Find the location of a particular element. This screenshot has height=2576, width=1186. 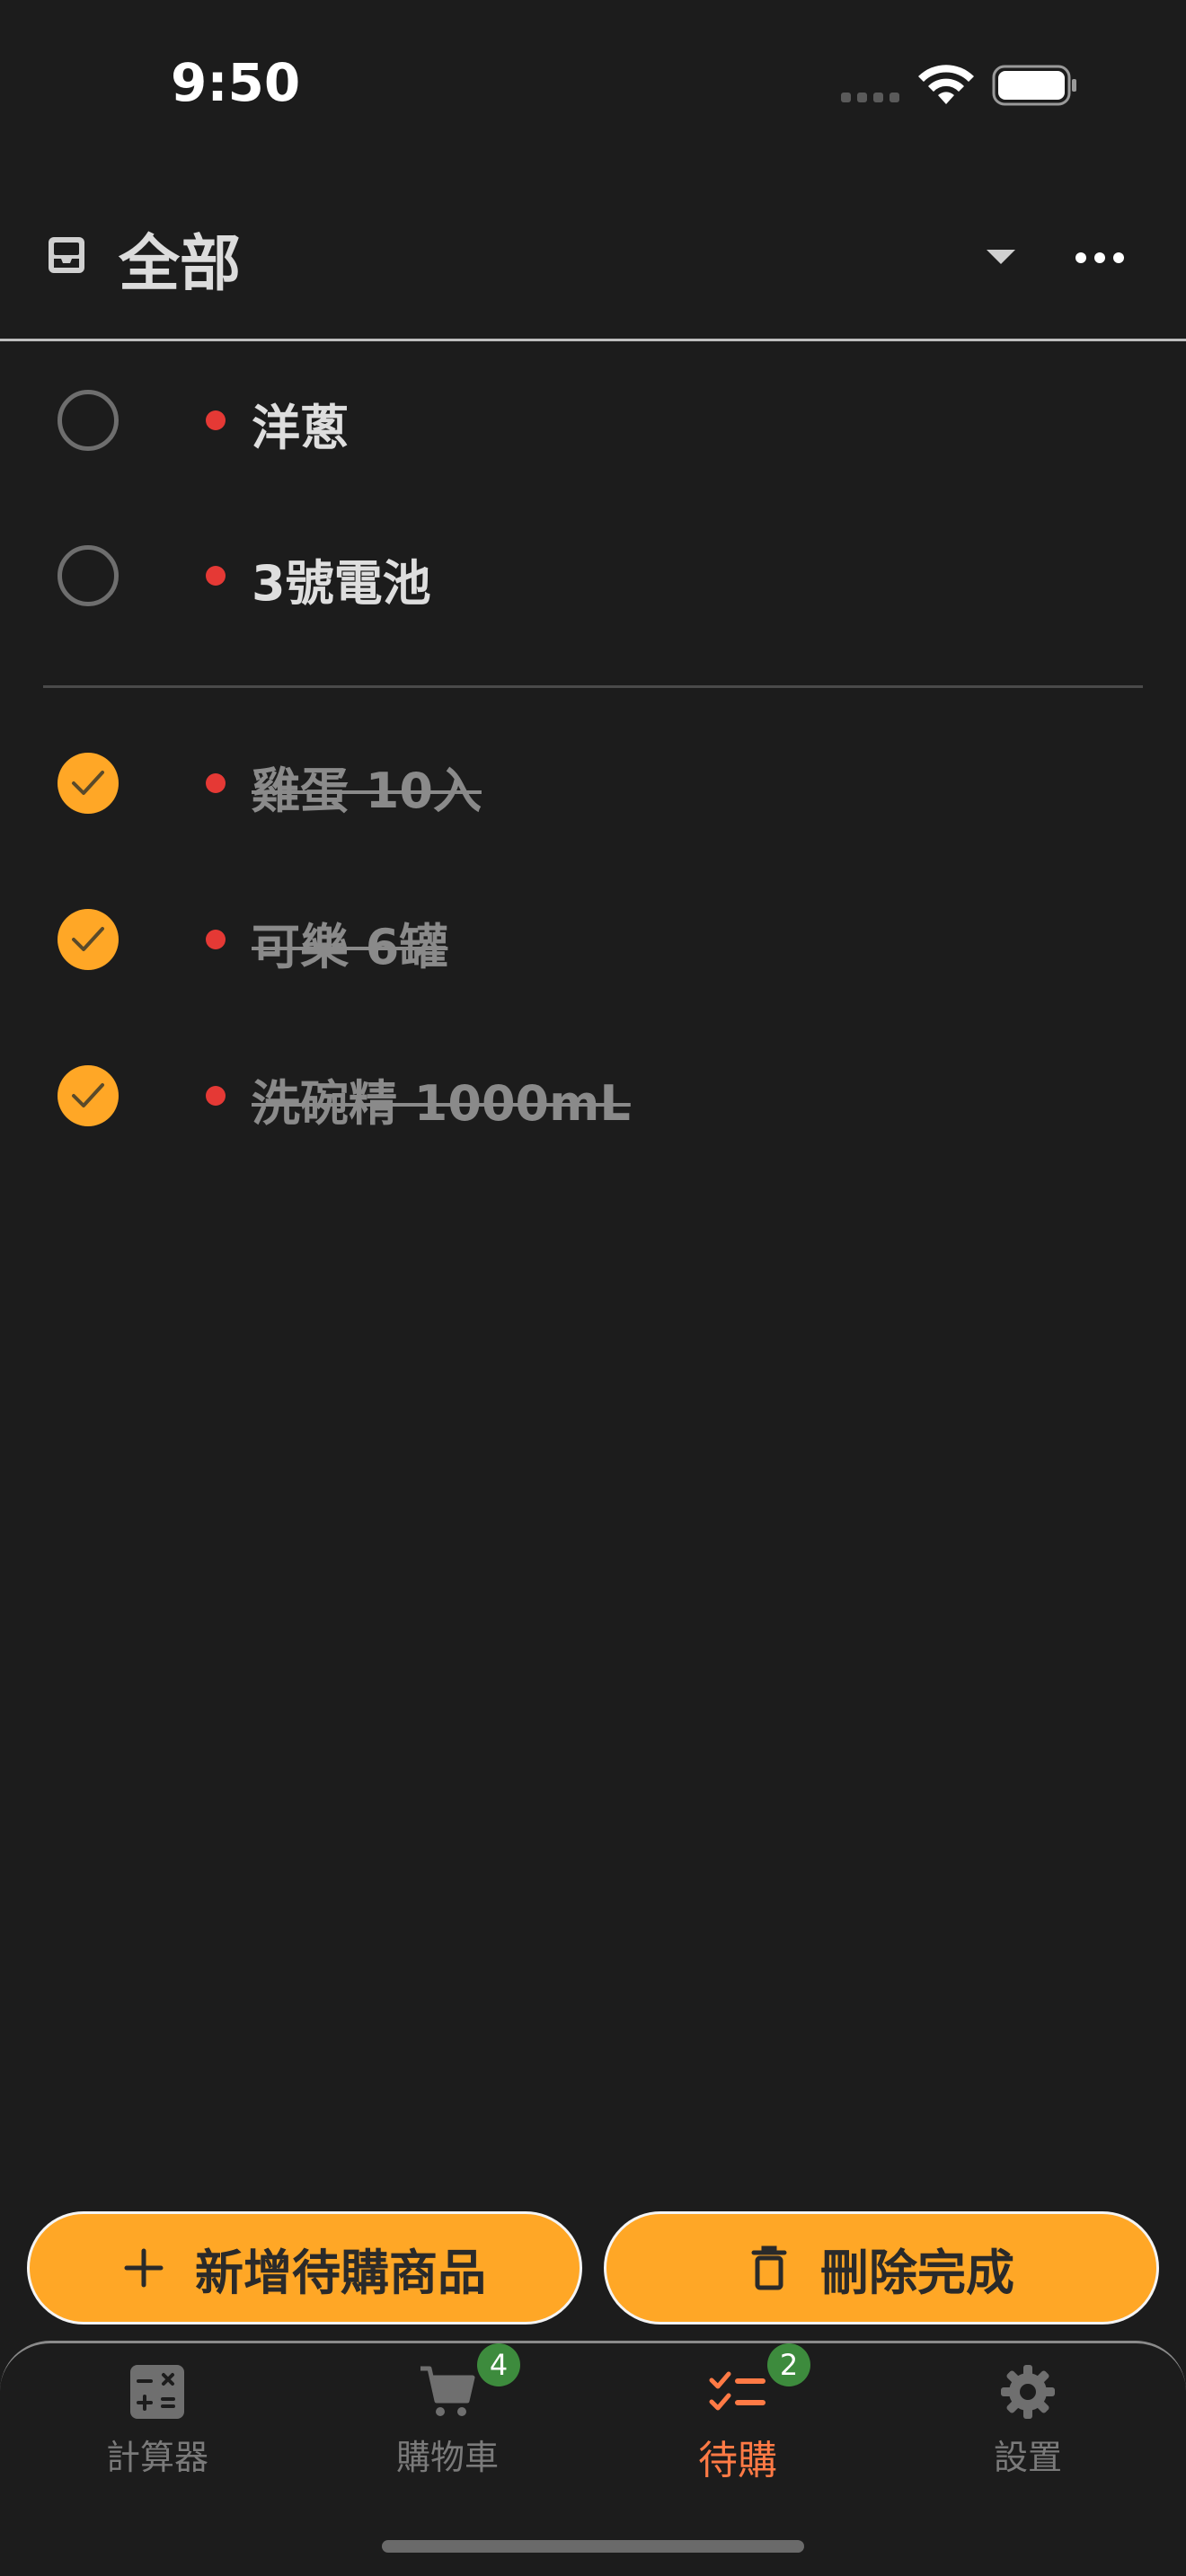

item-label: 洗碗精 1000mL is located at coordinates (441, 1103).